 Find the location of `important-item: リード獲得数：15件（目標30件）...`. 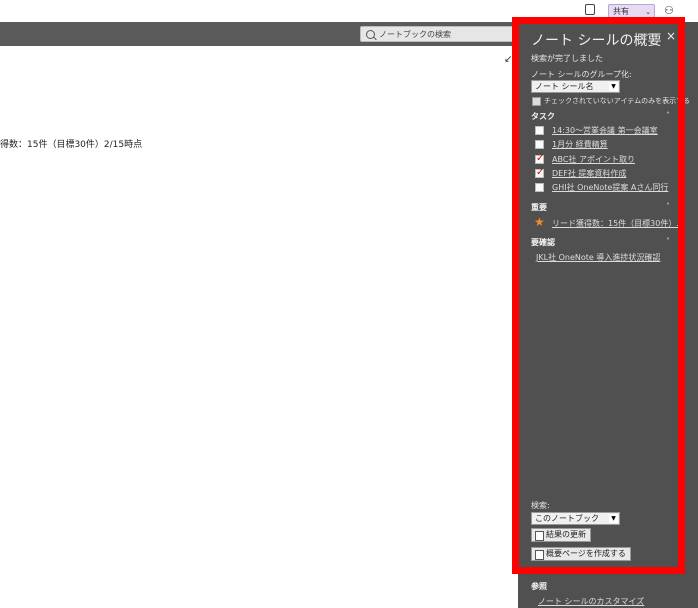

important-item: リード獲得数：15件（目標30件）... is located at coordinates (618, 223).